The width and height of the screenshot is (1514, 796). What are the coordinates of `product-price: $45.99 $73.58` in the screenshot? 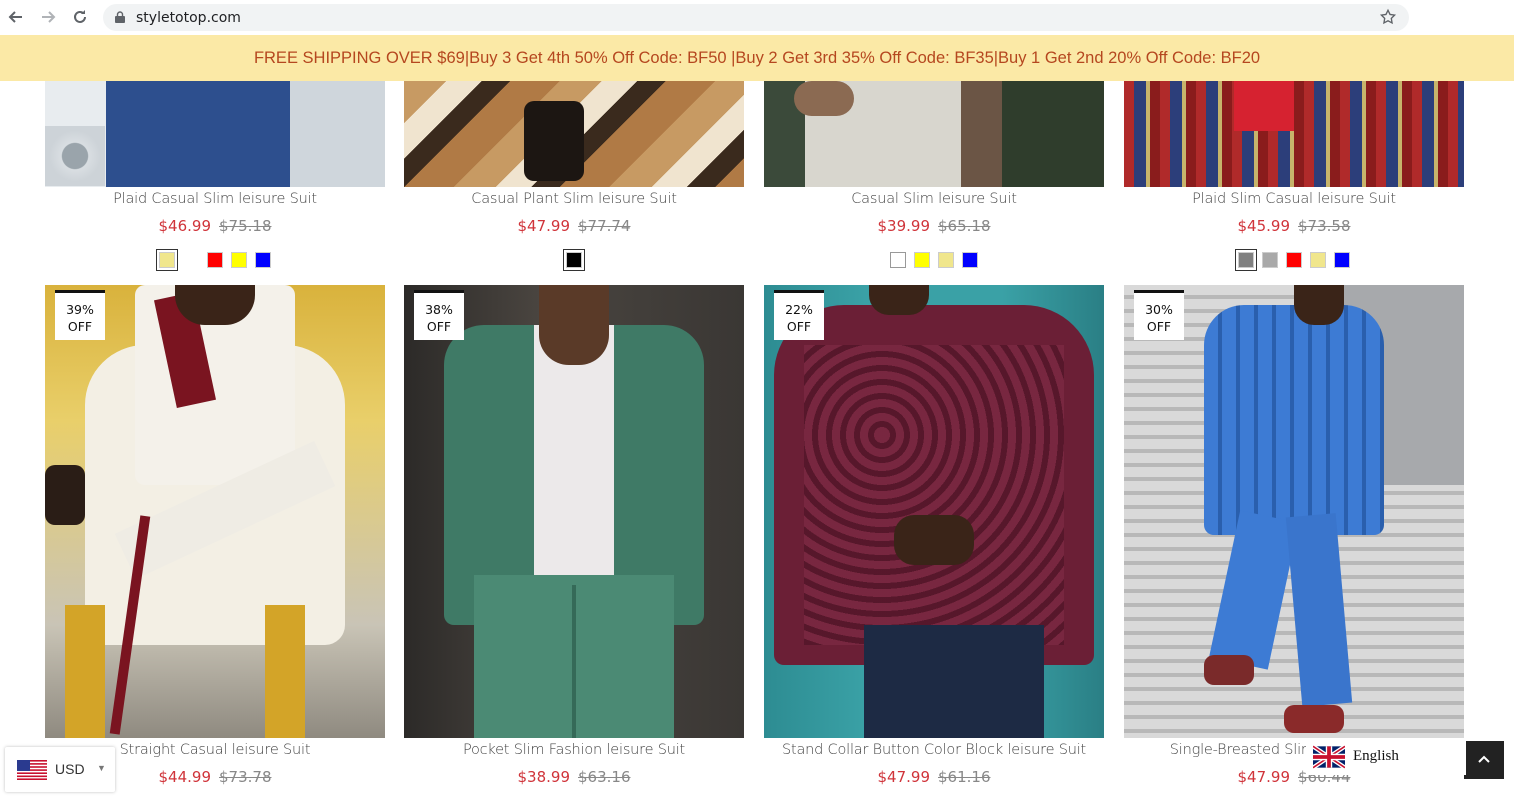 It's located at (1294, 226).